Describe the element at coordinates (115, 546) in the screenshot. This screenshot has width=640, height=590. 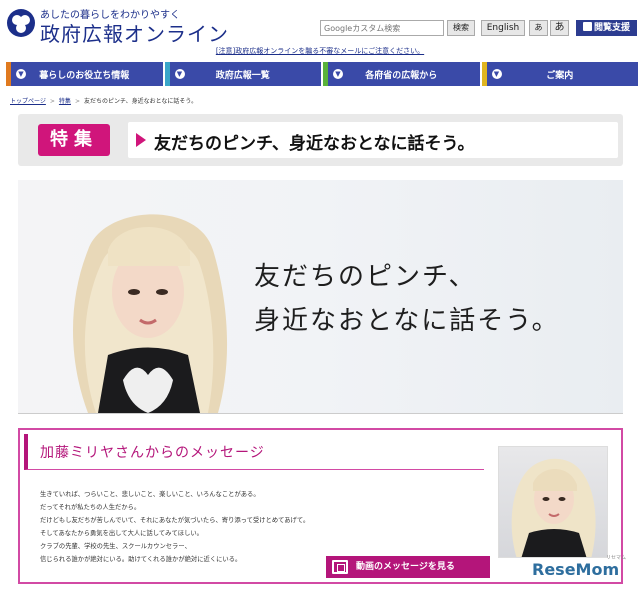
I see `message-line: クラブの先輩、学校の先生、スクールカウンセラー、` at that location.